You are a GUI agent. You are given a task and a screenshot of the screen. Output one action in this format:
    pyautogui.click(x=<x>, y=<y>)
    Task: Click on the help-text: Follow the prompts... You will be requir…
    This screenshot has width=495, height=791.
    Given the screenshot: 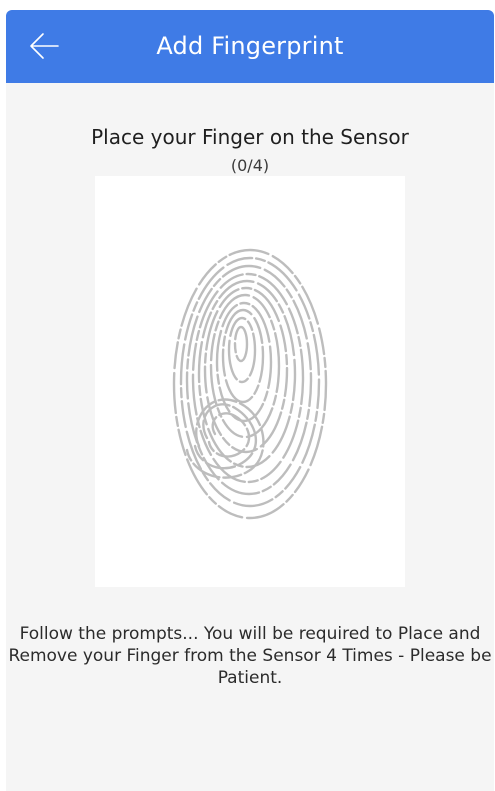 What is the action you would take?
    pyautogui.click(x=250, y=656)
    